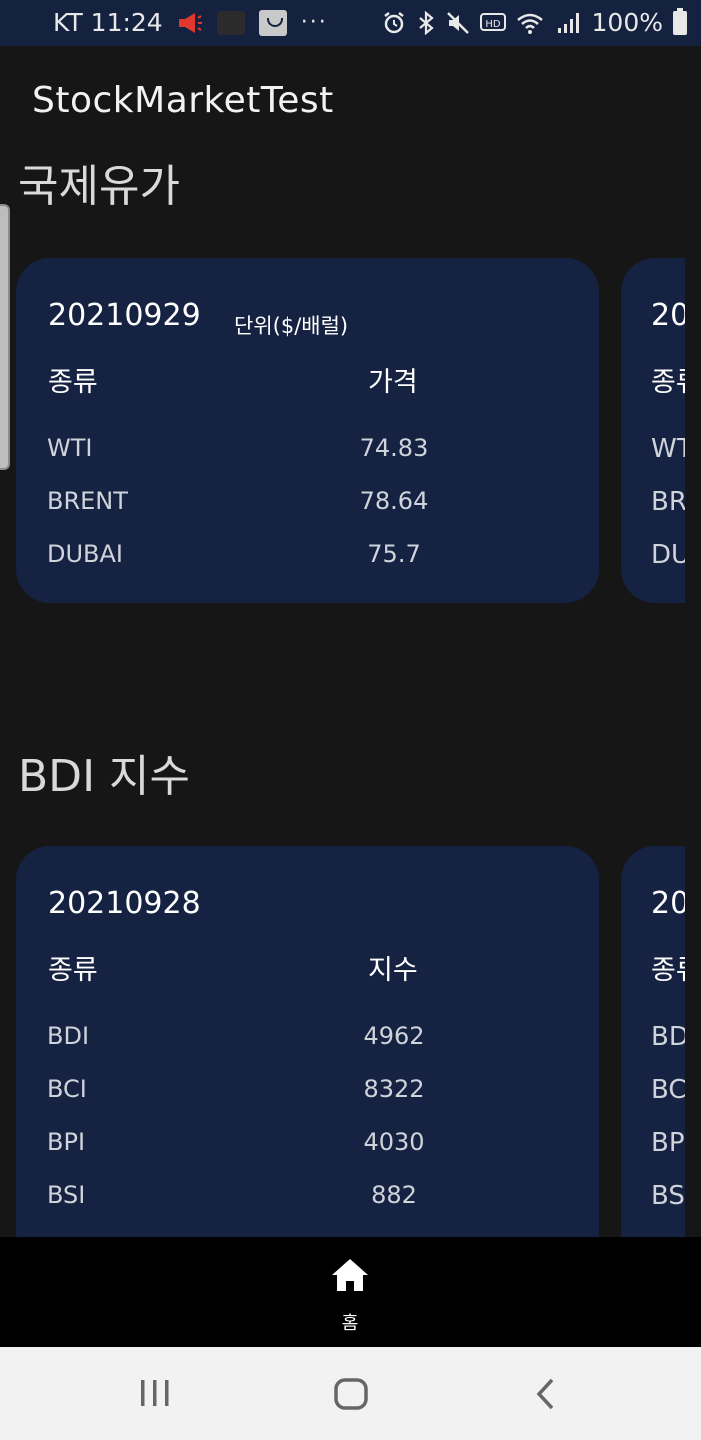  Describe the element at coordinates (67, 1089) in the screenshot. I see `bdi-row-name: BCI` at that location.